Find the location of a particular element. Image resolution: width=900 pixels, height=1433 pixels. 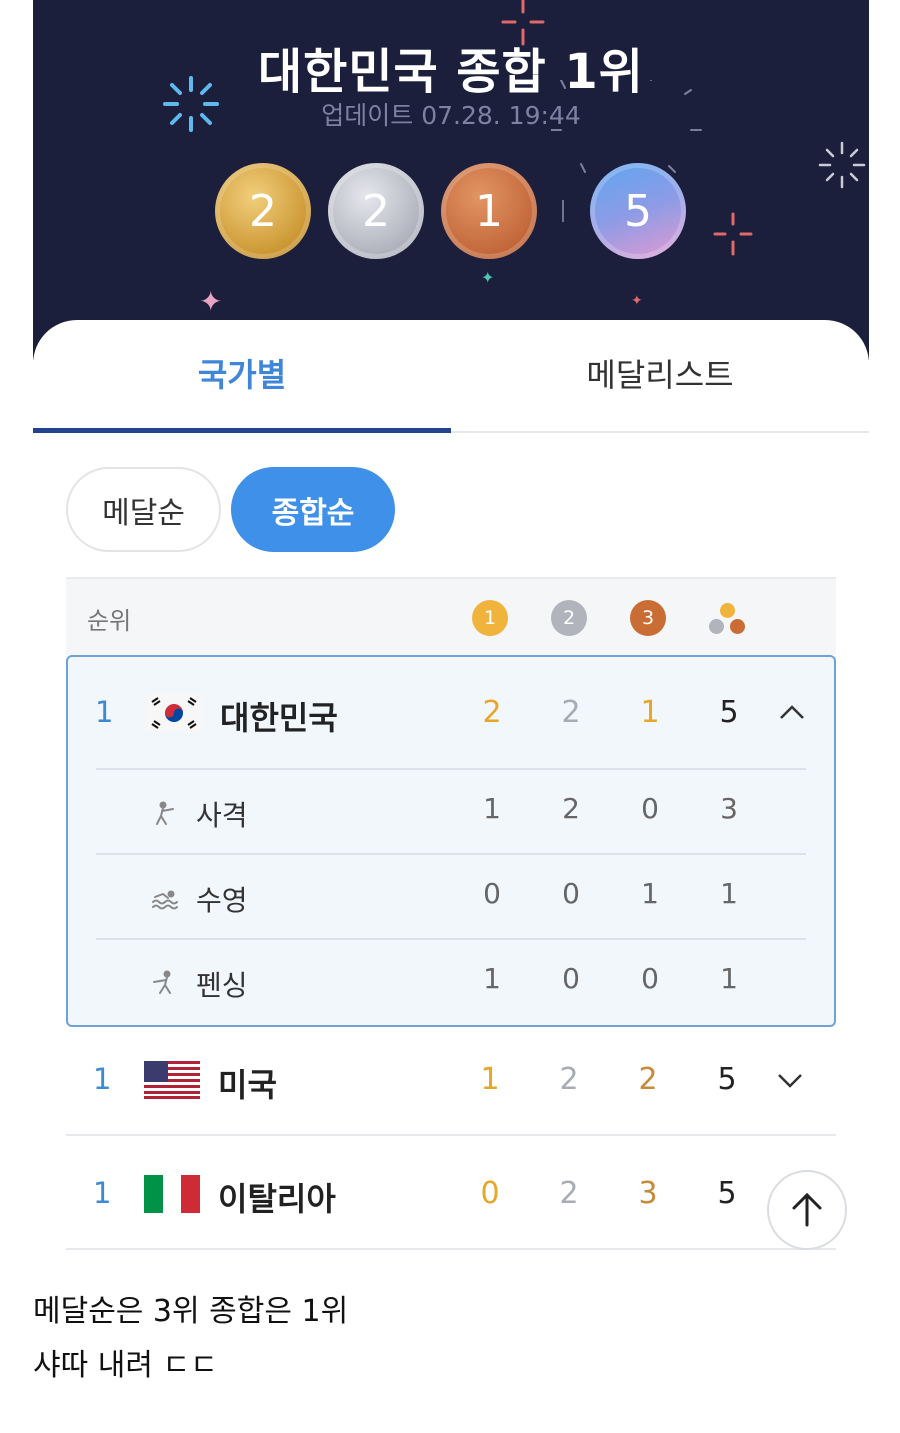

country-name: 미국 is located at coordinates (247, 1085).